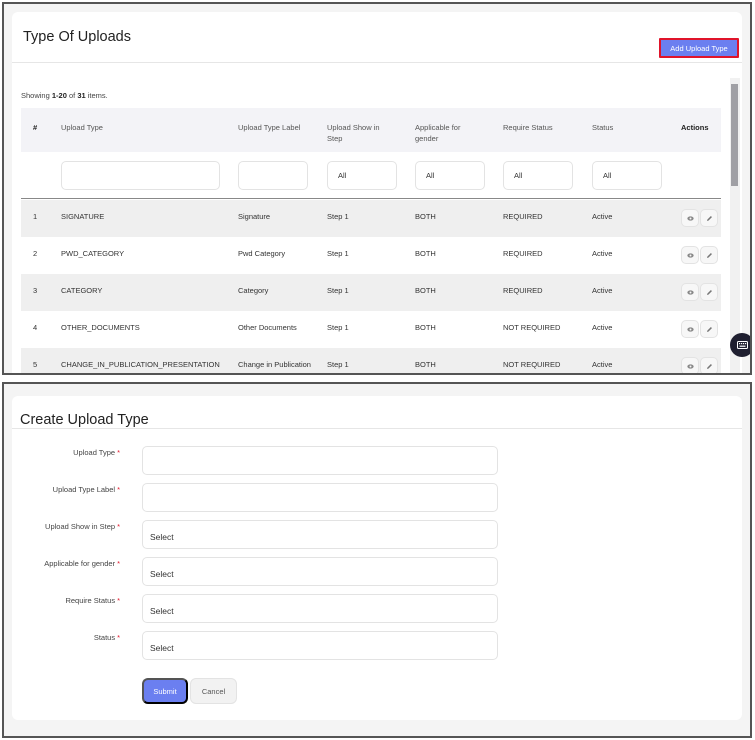  What do you see at coordinates (538, 175) in the screenshot?
I see `filter-require-status-select: All` at bounding box center [538, 175].